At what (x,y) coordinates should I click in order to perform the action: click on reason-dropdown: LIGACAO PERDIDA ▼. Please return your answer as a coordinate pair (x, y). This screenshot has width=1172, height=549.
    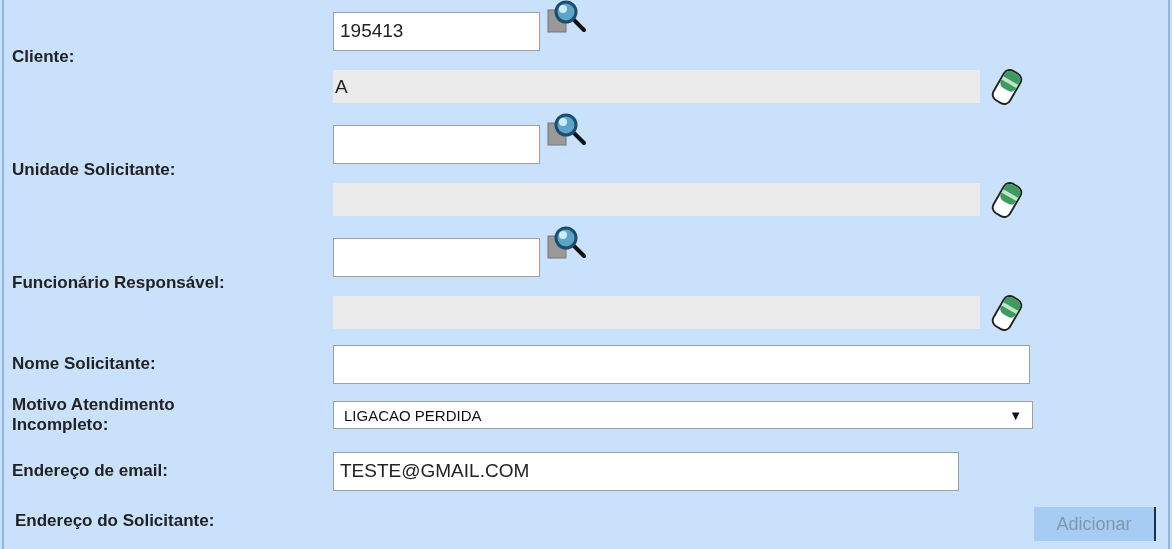
    Looking at the image, I should click on (683, 415).